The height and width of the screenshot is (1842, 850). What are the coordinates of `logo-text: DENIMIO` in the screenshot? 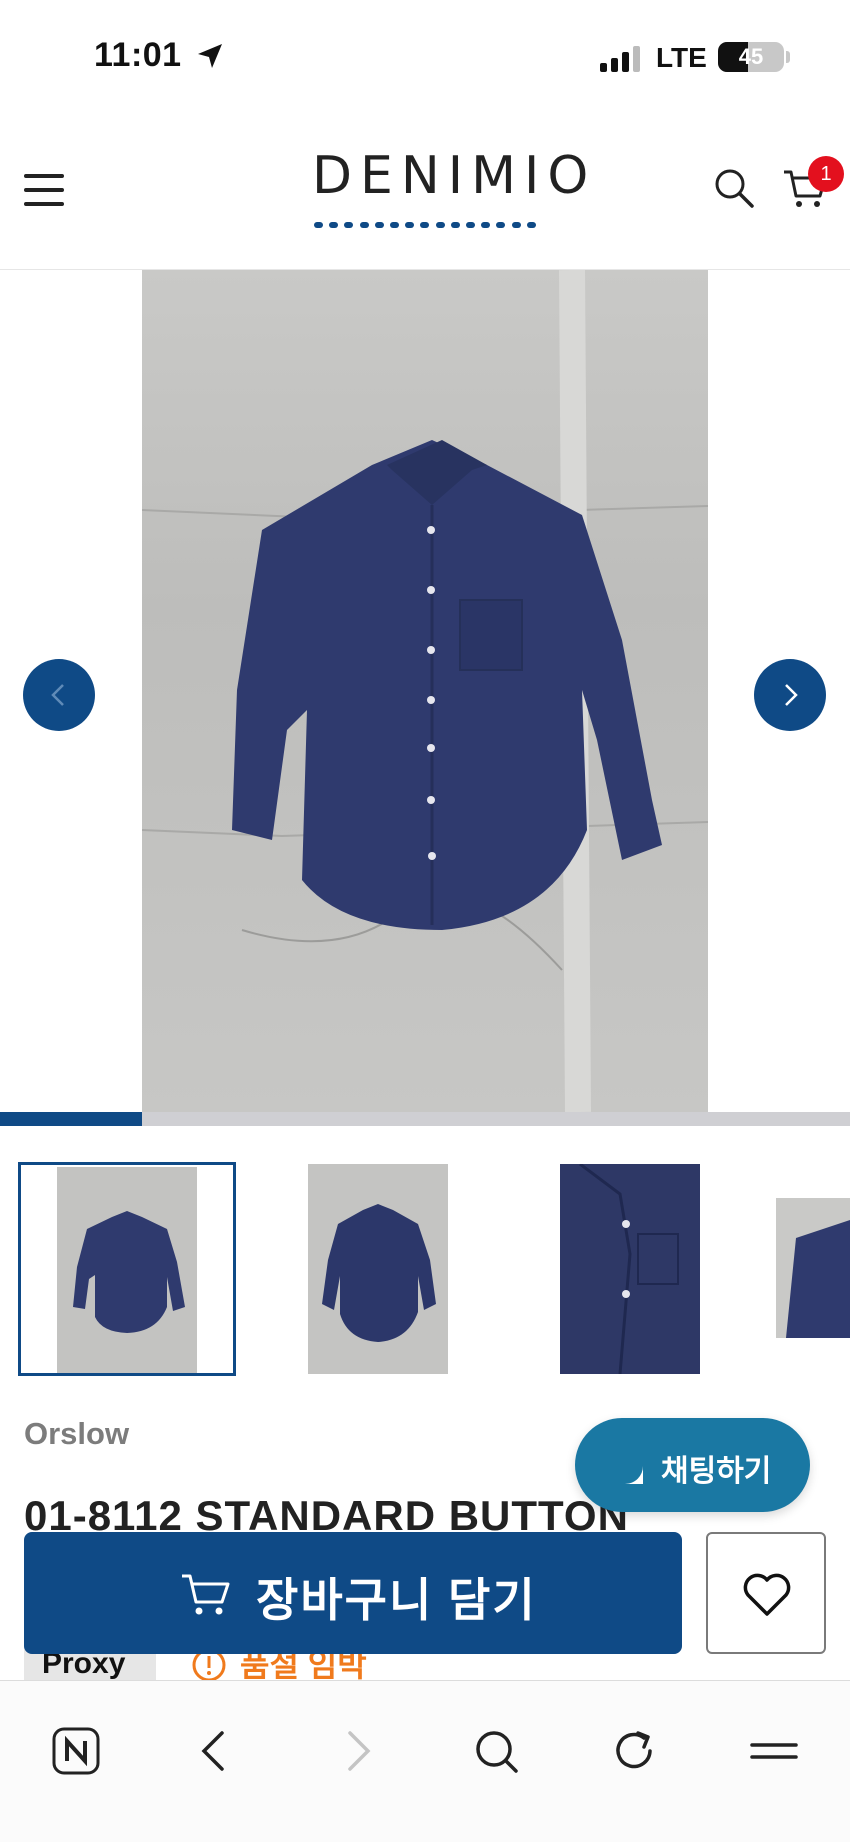 It's located at (454, 176).